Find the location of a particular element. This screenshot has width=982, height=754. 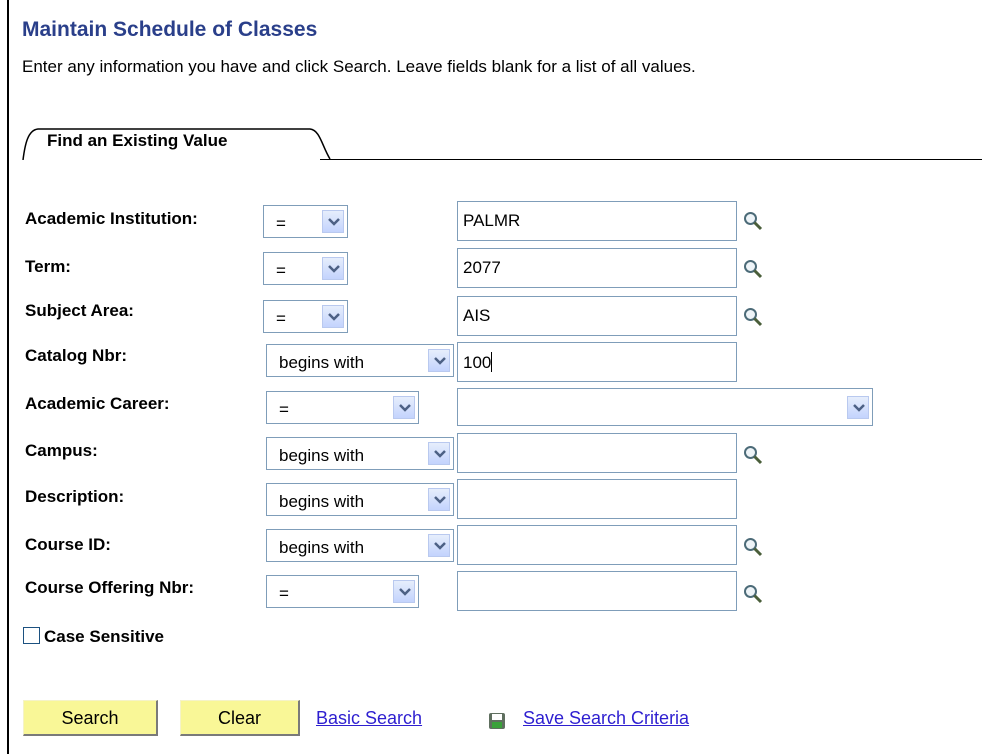

input-course-id is located at coordinates (597, 545).